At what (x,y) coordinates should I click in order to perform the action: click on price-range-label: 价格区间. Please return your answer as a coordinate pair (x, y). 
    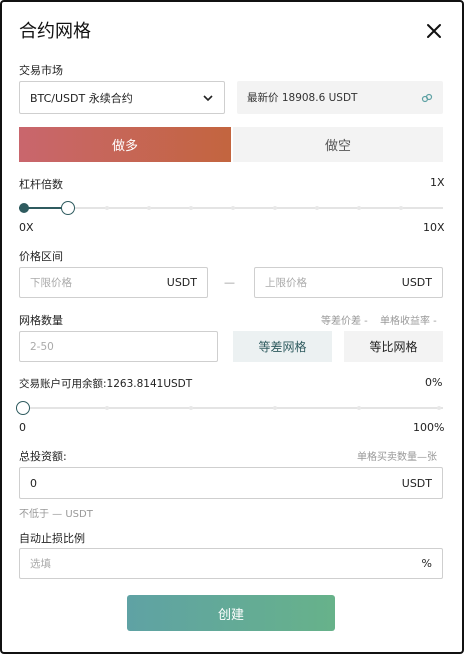
    Looking at the image, I should click on (41, 256).